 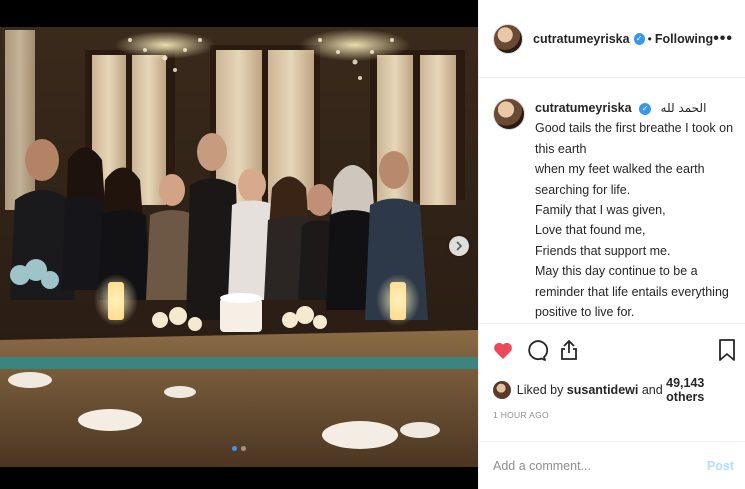 What do you see at coordinates (502, 390) in the screenshot?
I see `liker-avatar` at bounding box center [502, 390].